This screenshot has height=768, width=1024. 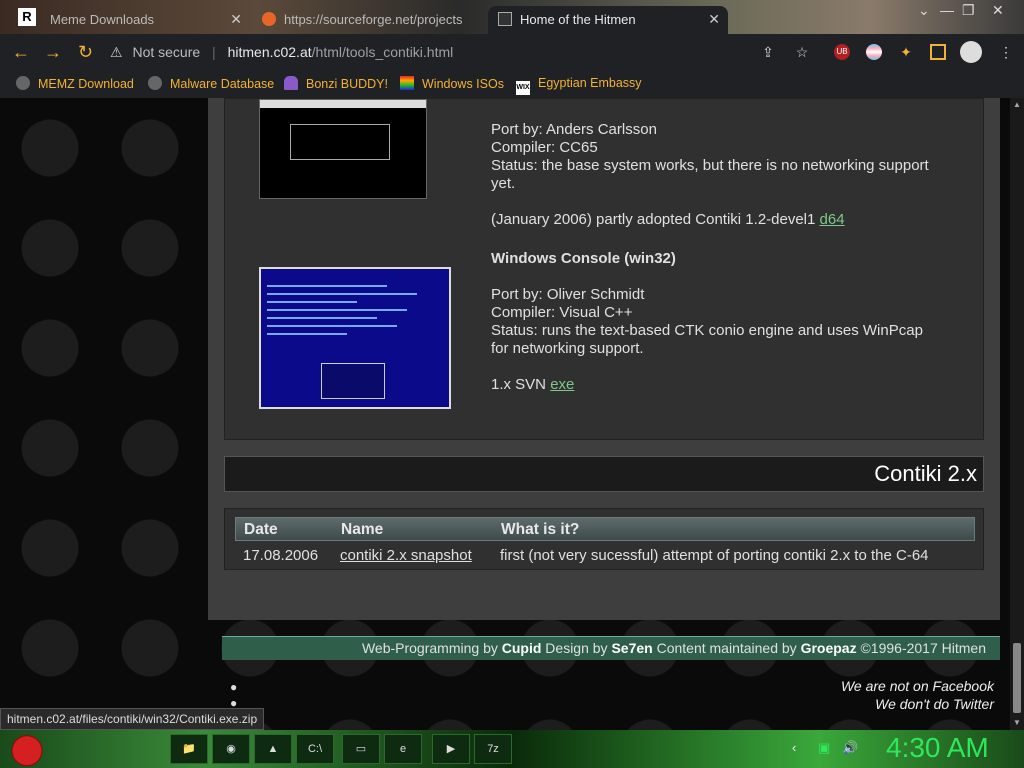 I want to click on taskbar-window-icon: ▭, so click(x=361, y=749).